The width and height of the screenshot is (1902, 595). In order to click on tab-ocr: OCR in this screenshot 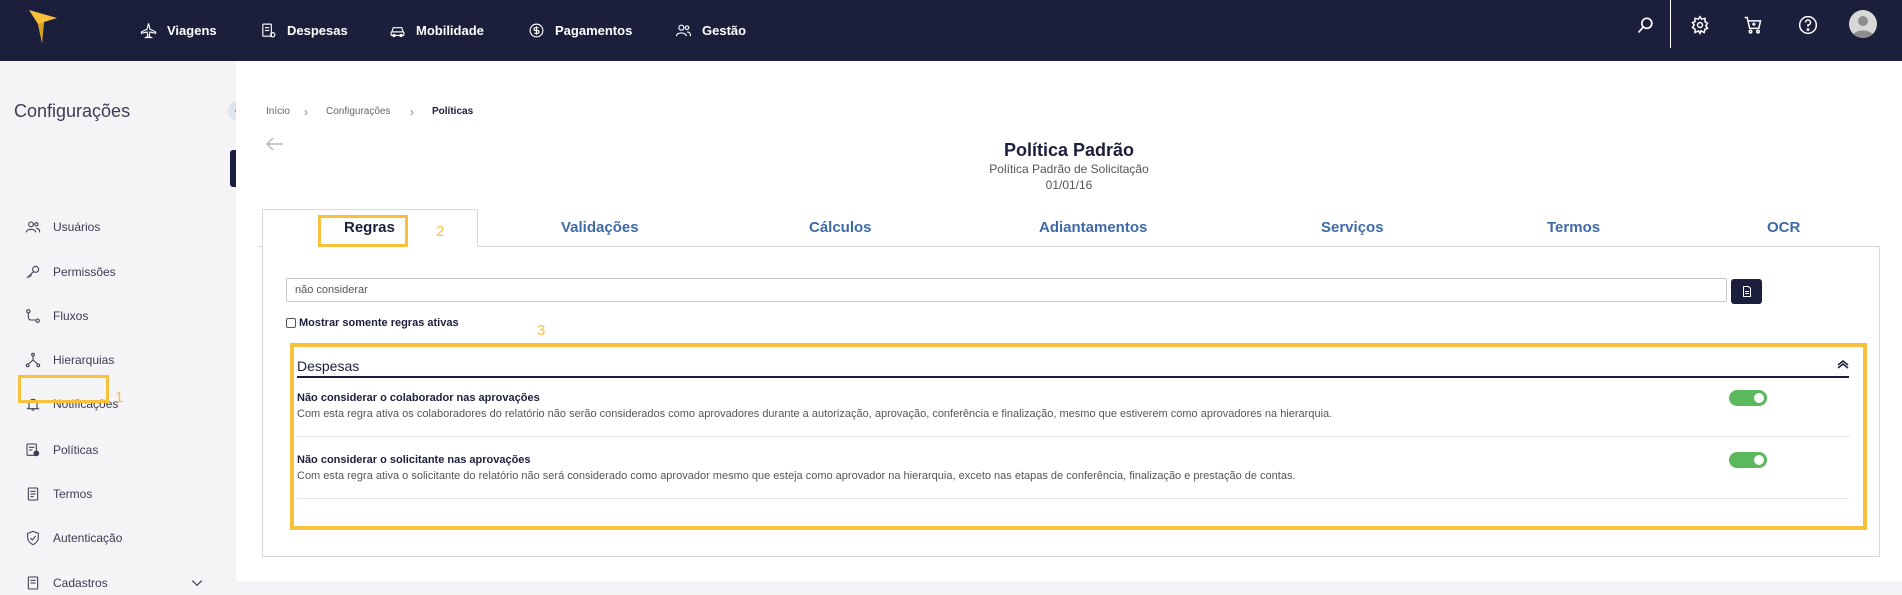, I will do `click(1783, 227)`.